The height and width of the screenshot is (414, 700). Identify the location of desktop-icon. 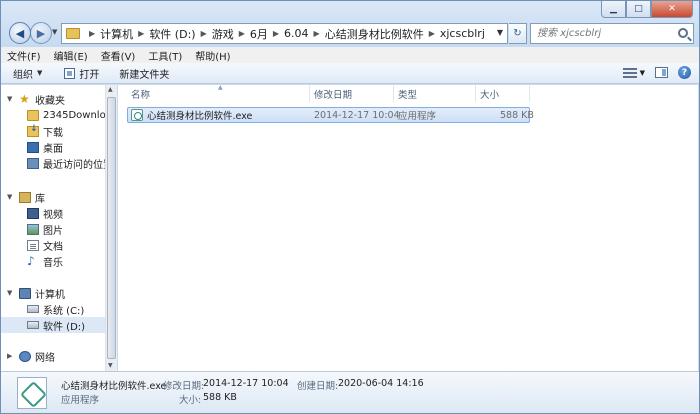
(33, 147).